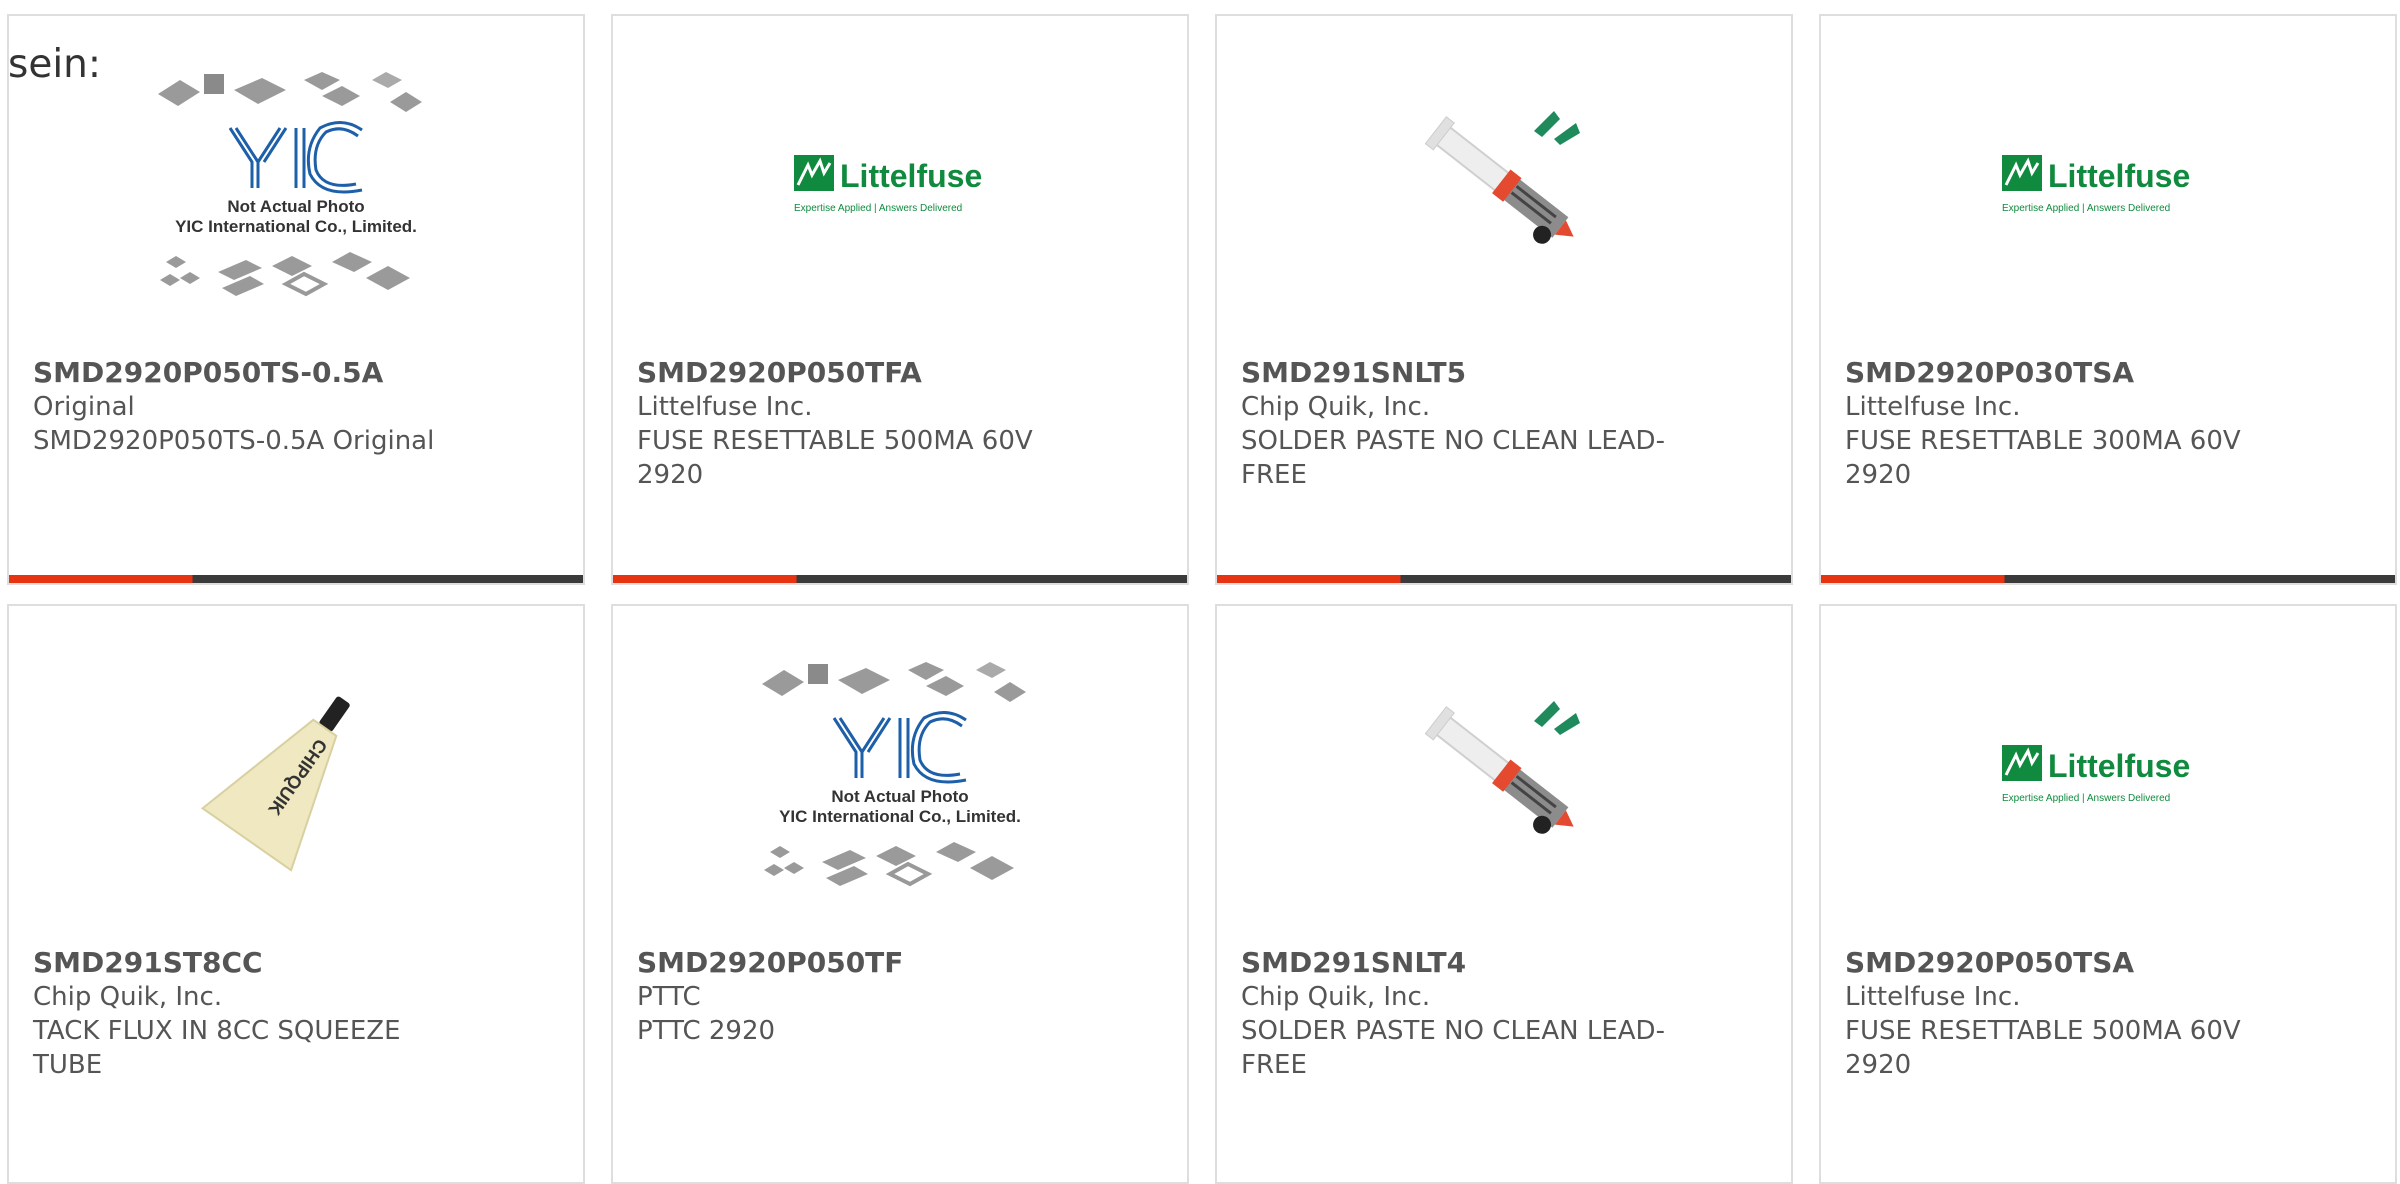  I want to click on manufacturer: Original, so click(84, 407).